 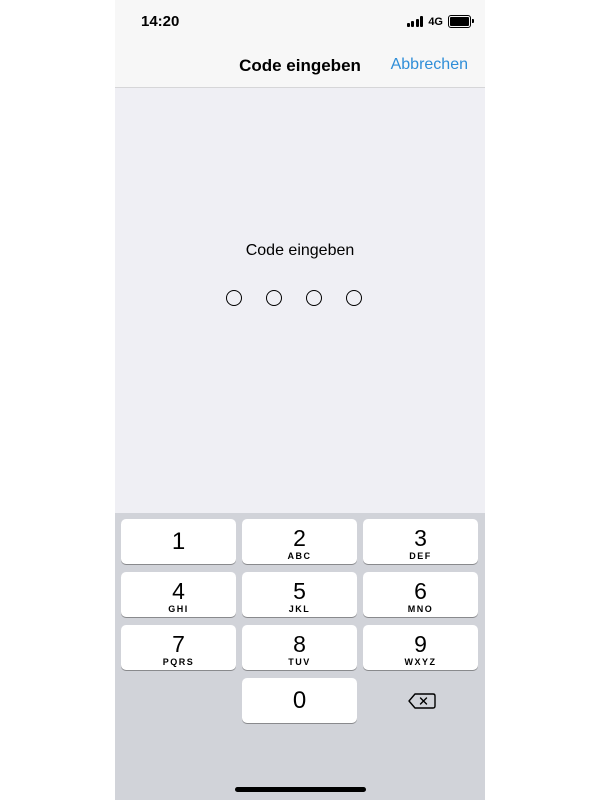 What do you see at coordinates (429, 65) in the screenshot?
I see `cancel-button: Abbrechen` at bounding box center [429, 65].